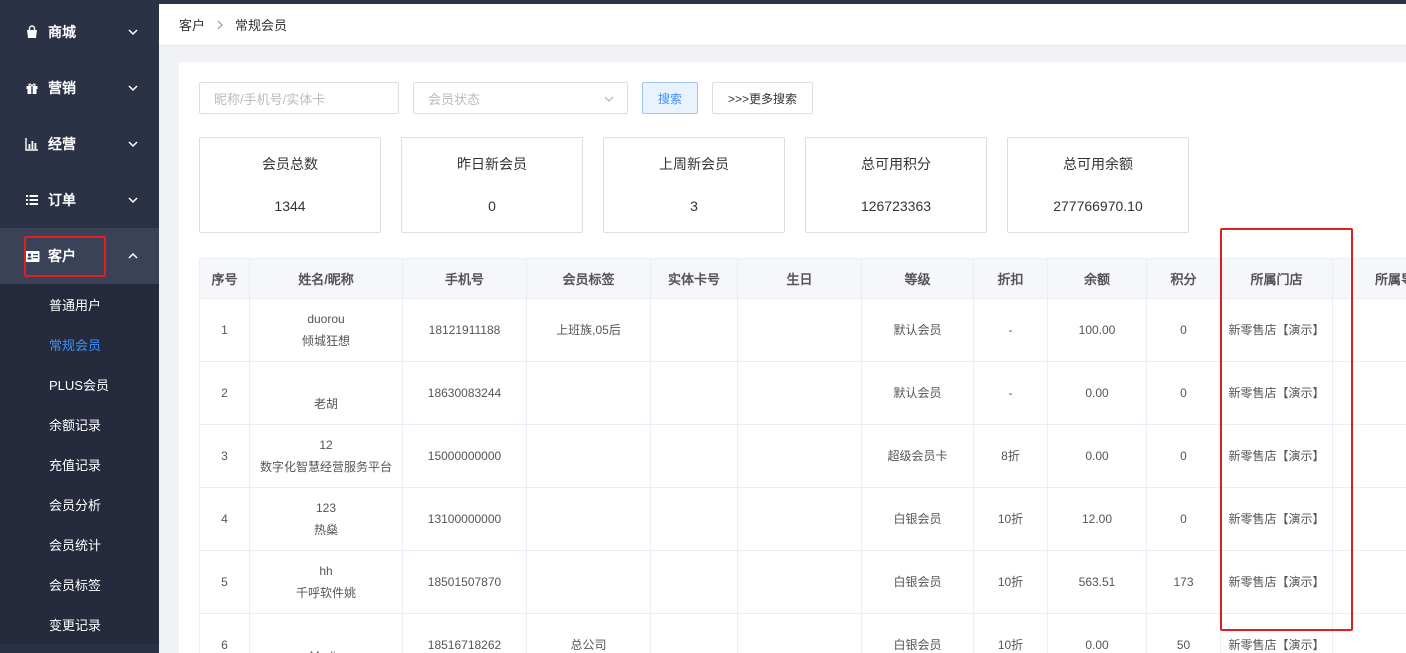 Image resolution: width=1406 pixels, height=653 pixels. Describe the element at coordinates (62, 32) in the screenshot. I see `menu-label: 商城` at that location.